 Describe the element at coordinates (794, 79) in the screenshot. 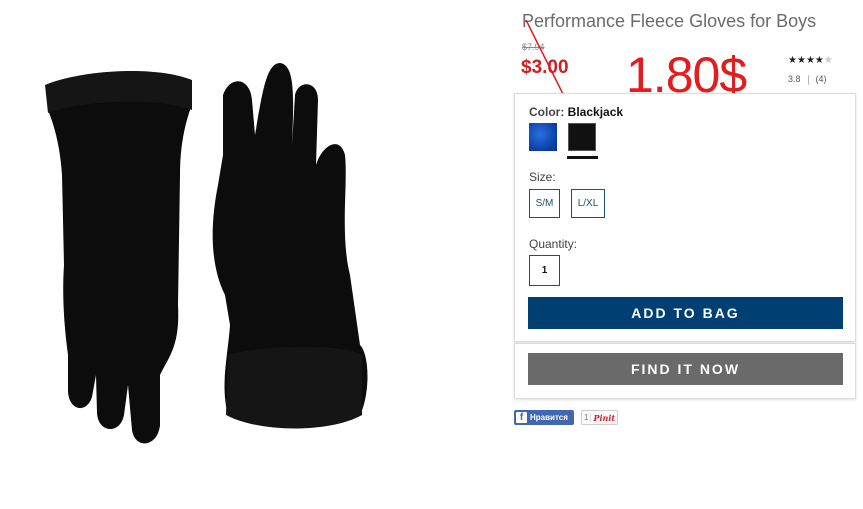

I see `rating-score: 3.8` at that location.